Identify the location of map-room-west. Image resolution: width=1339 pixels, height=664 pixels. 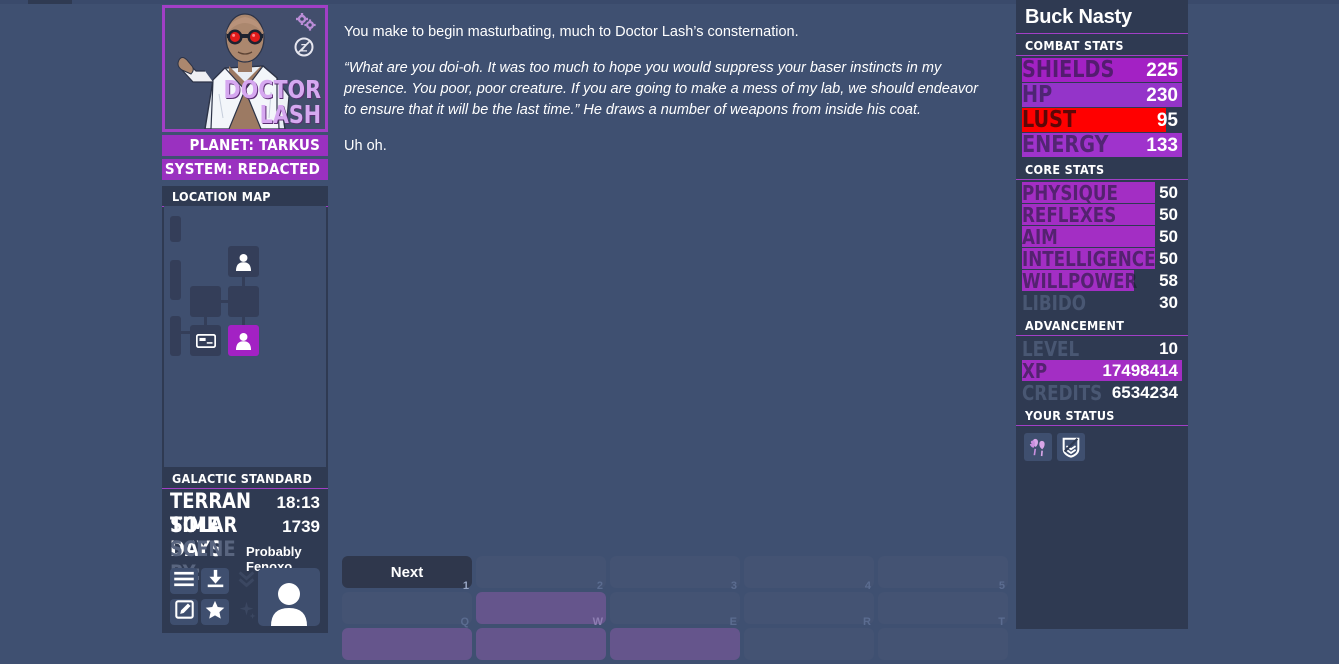
(205, 301).